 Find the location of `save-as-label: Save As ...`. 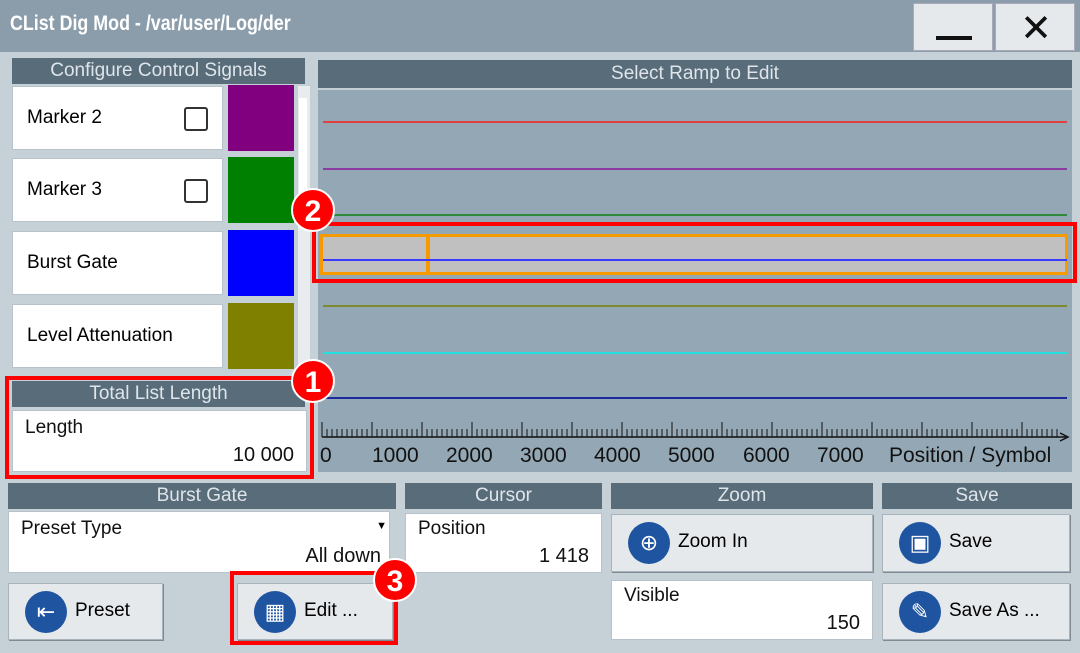

save-as-label: Save As ... is located at coordinates (994, 610).